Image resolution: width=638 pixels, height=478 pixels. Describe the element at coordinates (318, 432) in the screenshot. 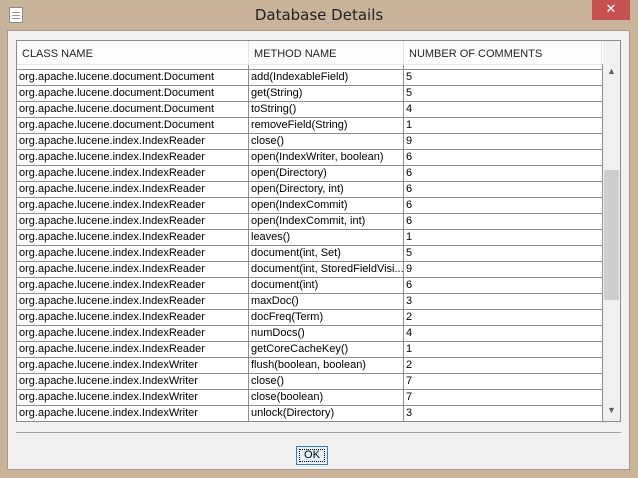

I see `divider` at that location.